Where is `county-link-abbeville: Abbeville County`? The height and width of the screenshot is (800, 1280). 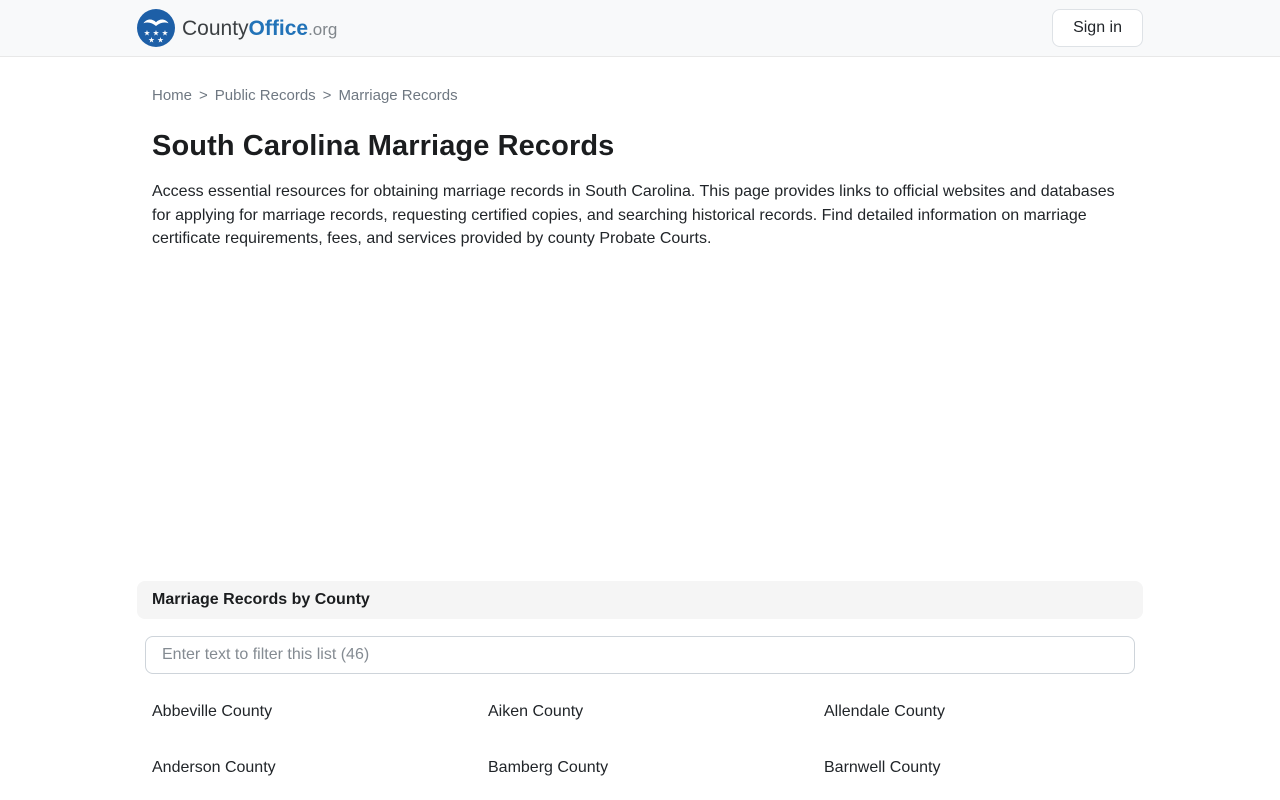 county-link-abbeville: Abbeville County is located at coordinates (212, 712).